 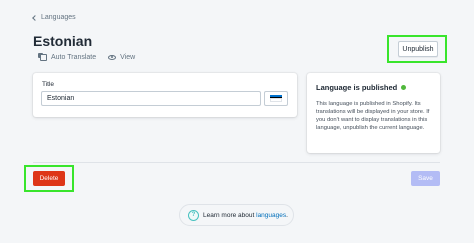 I want to click on question-mark-icon: ?, so click(x=193, y=215).